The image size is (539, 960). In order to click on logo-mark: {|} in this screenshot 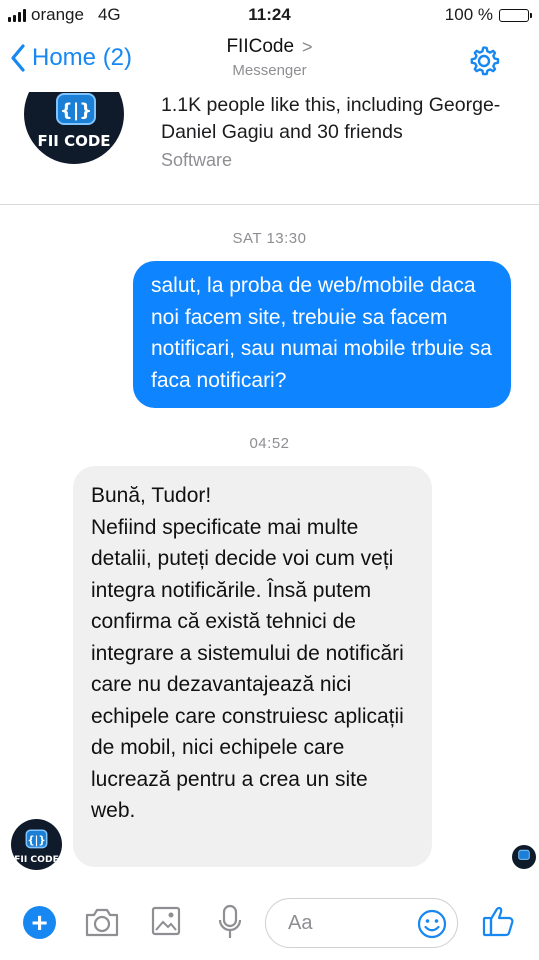, I will do `click(76, 110)`.